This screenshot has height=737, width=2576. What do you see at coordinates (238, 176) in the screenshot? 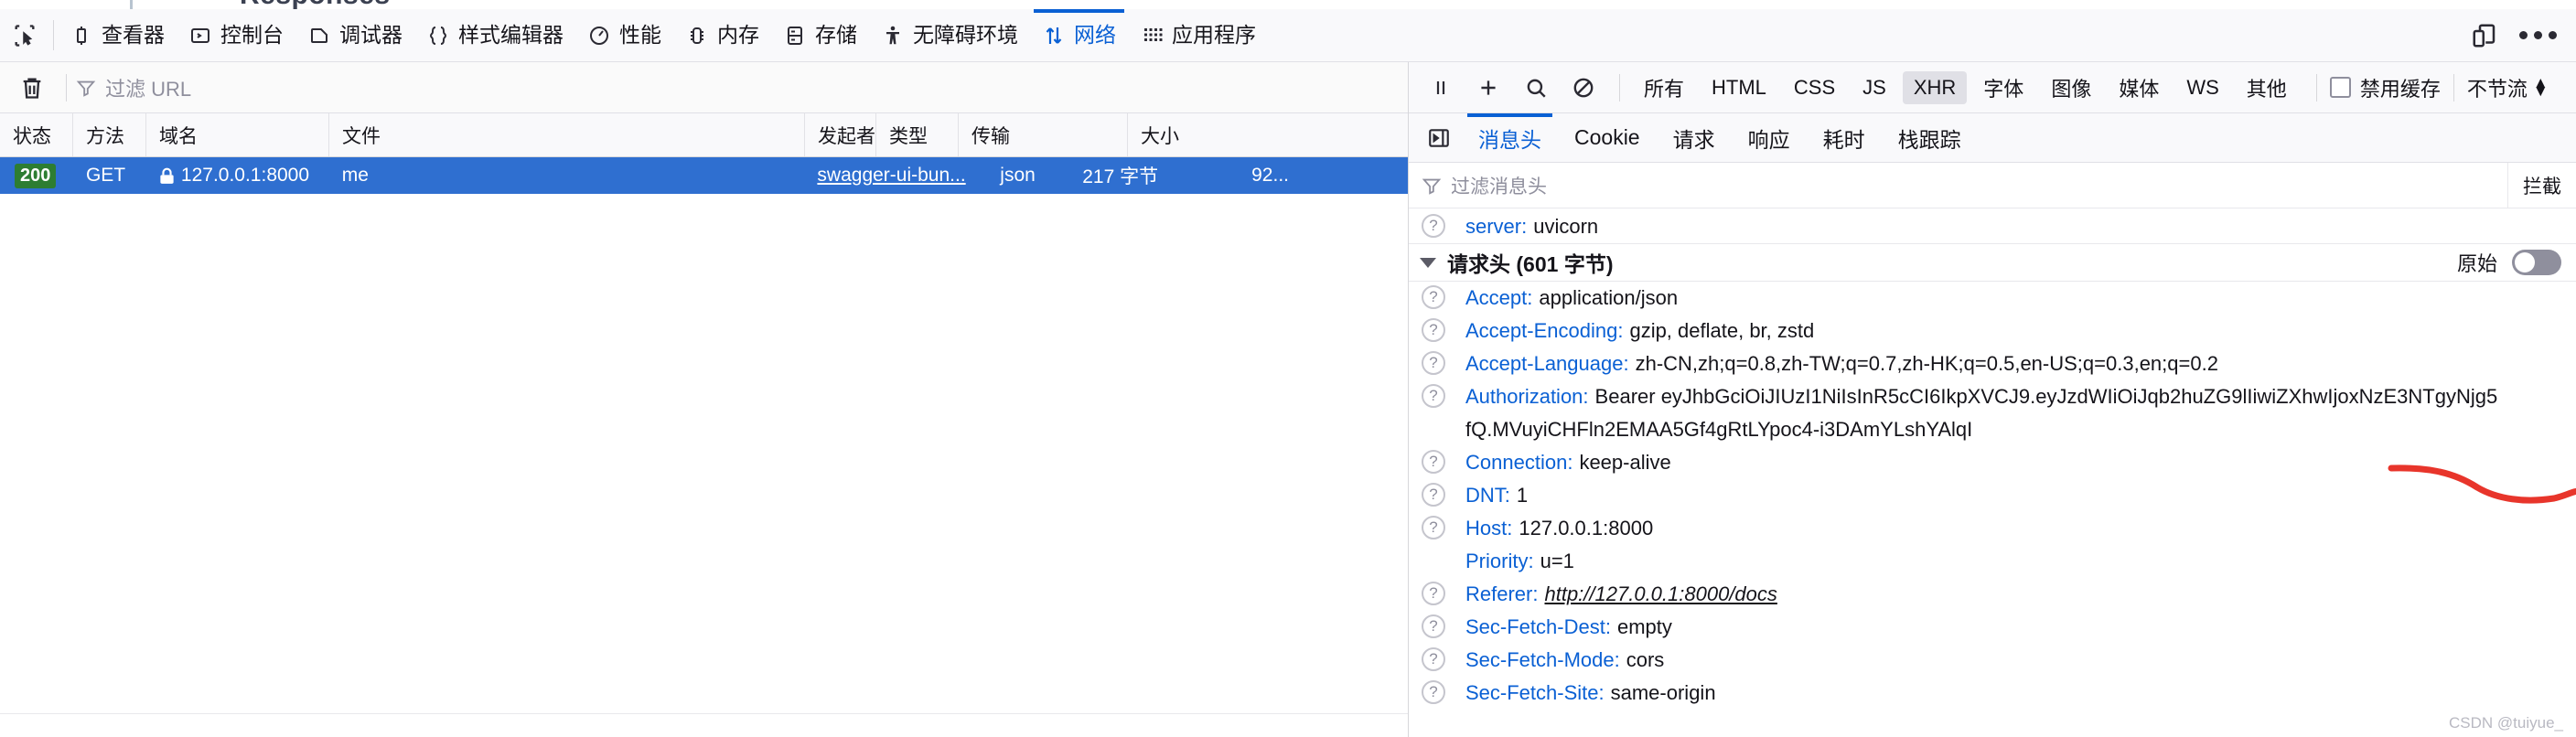
I see `cell-domain: 127.0.0.1:8000` at bounding box center [238, 176].